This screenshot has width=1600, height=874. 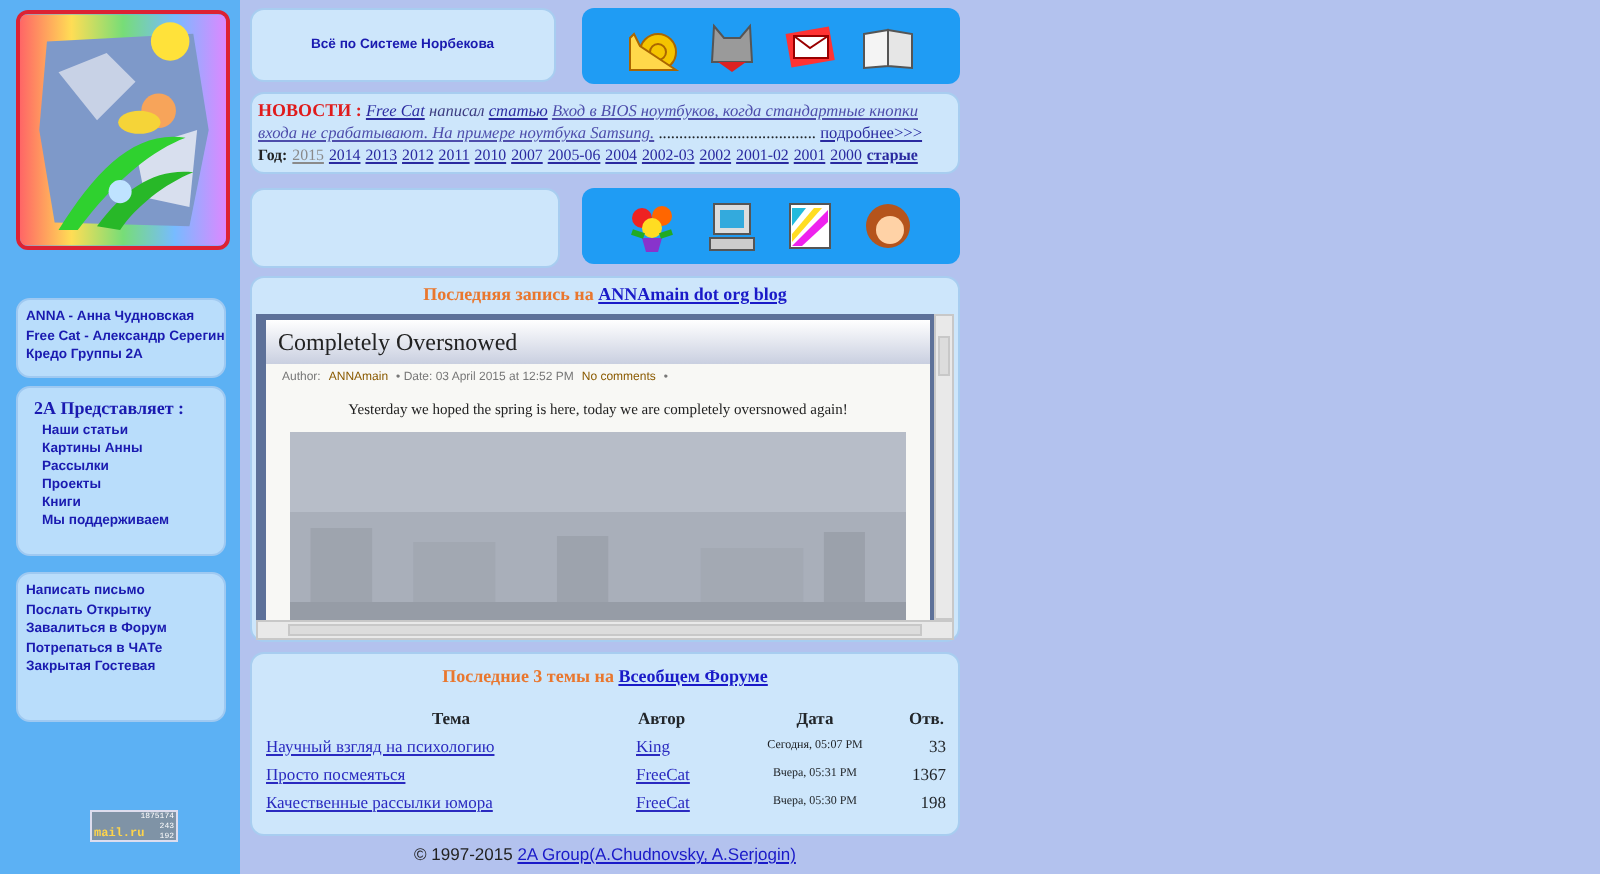 What do you see at coordinates (528, 676) in the screenshot?
I see `forum-heading: Последние 3 темы на` at bounding box center [528, 676].